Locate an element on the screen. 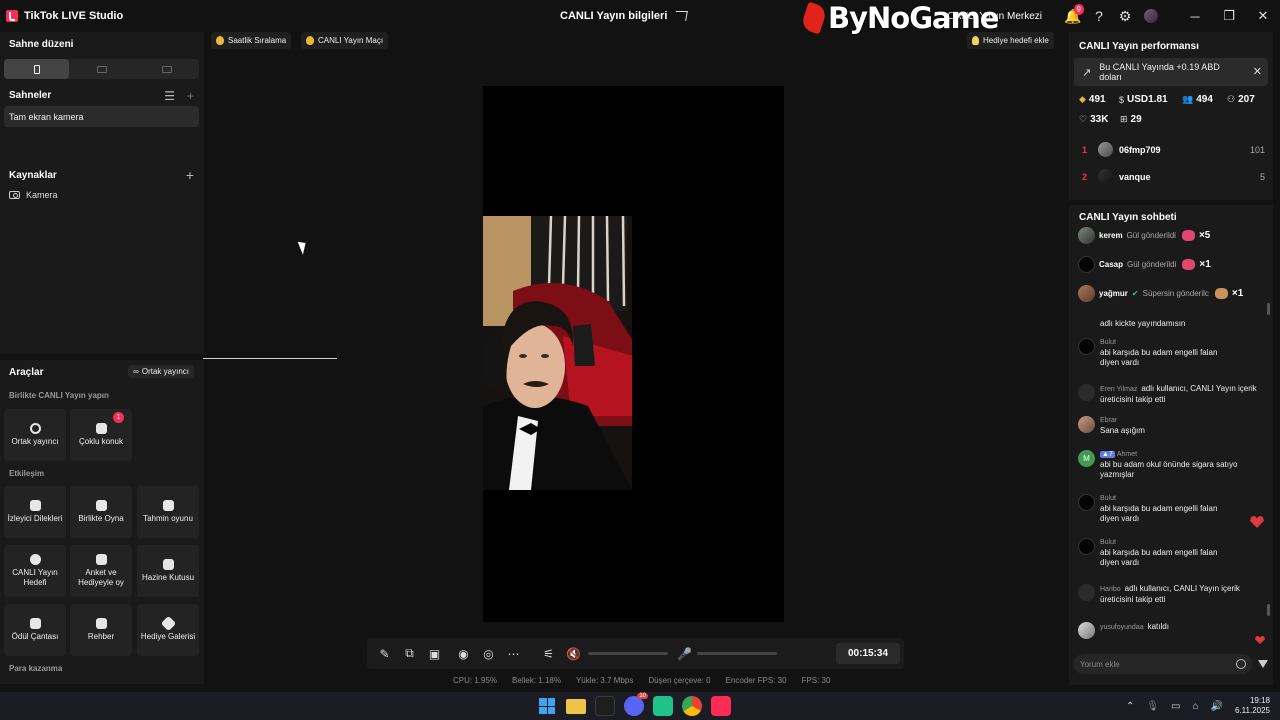 This screenshot has height=720, width=1280. gift-action: Gül gönderildi is located at coordinates (1152, 264).